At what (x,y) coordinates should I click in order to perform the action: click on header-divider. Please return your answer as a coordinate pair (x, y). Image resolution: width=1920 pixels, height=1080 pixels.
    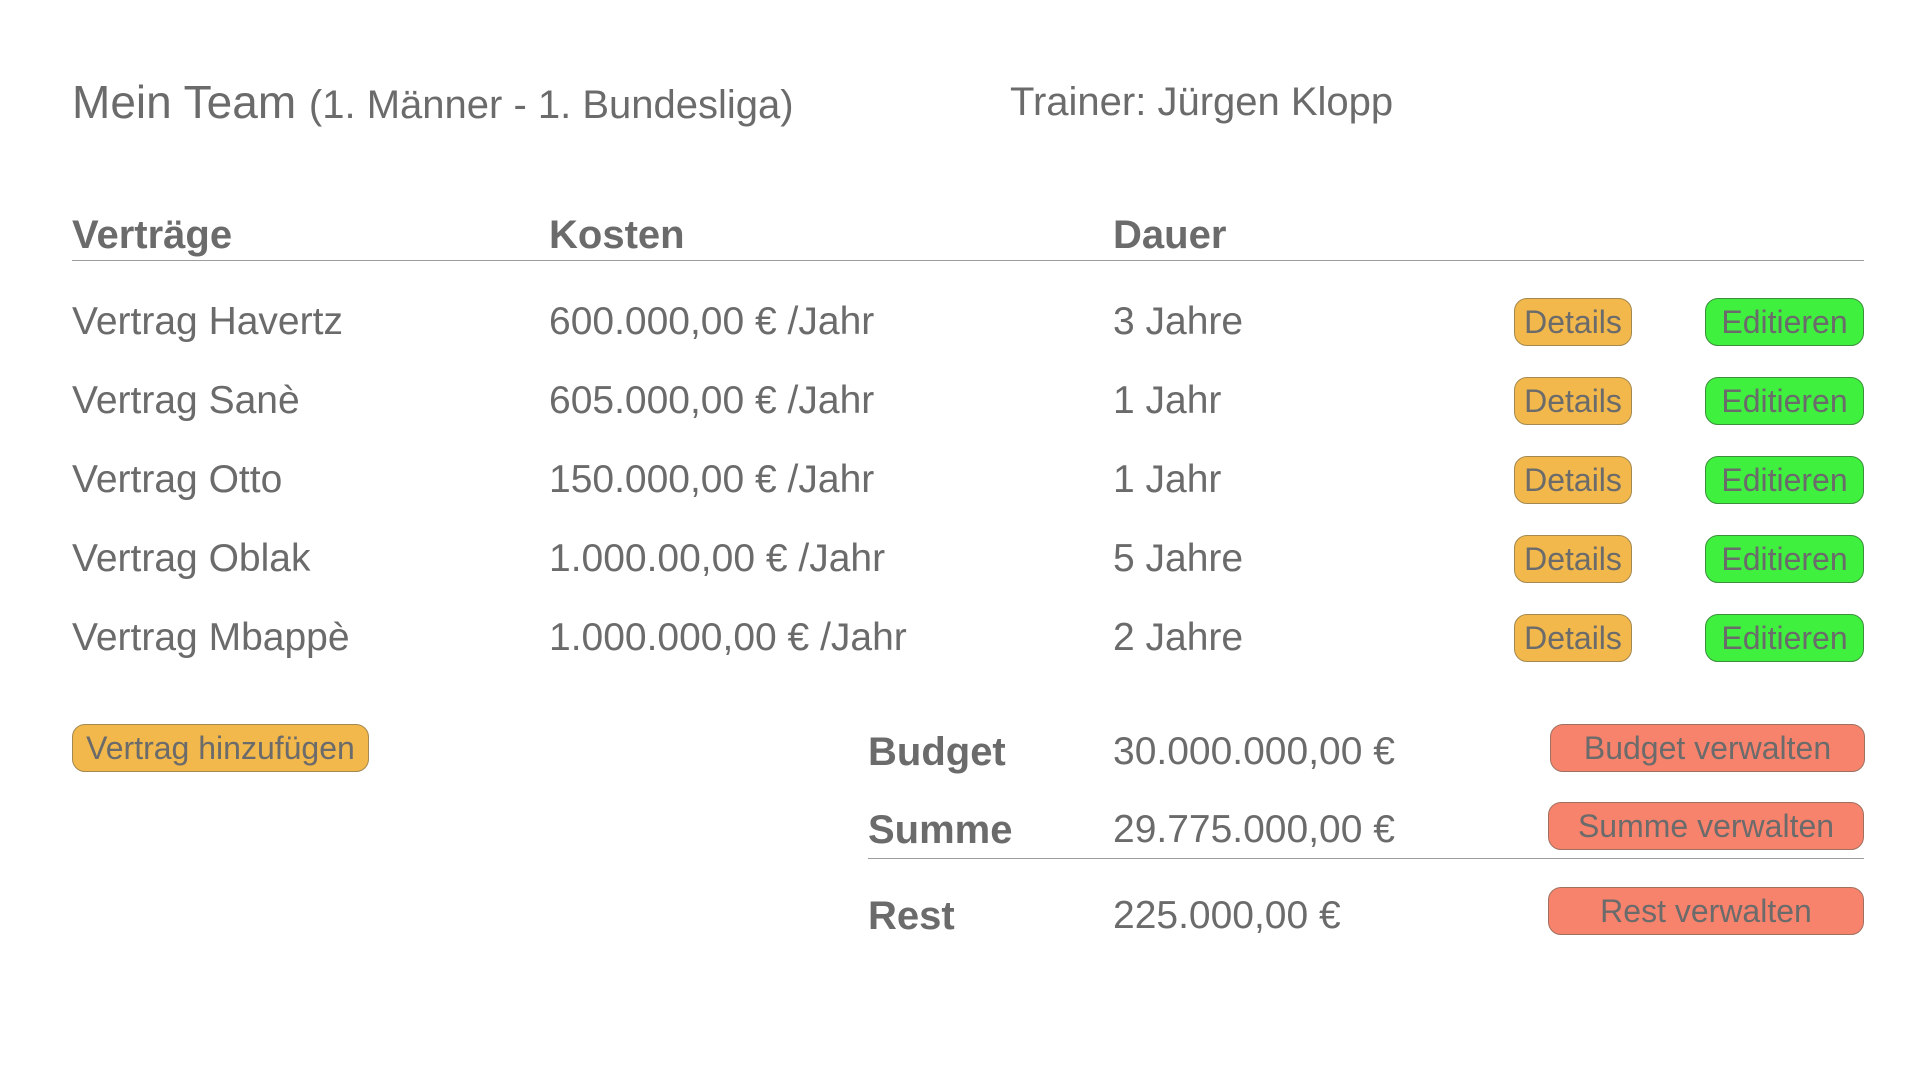
    Looking at the image, I should click on (968, 260).